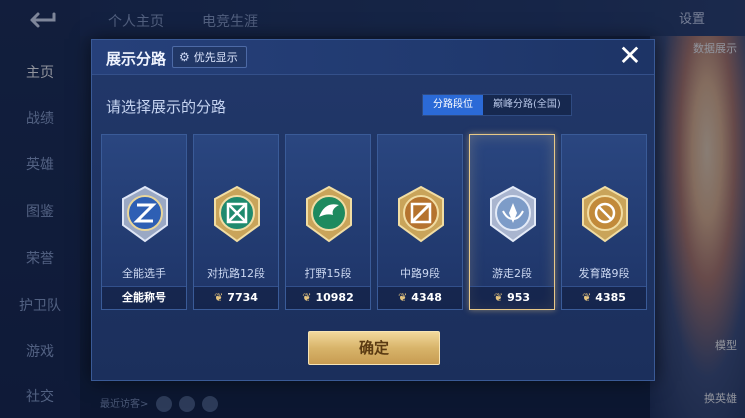 Image resolution: width=745 pixels, height=418 pixels. I want to click on confirm-button: 确定, so click(374, 348).